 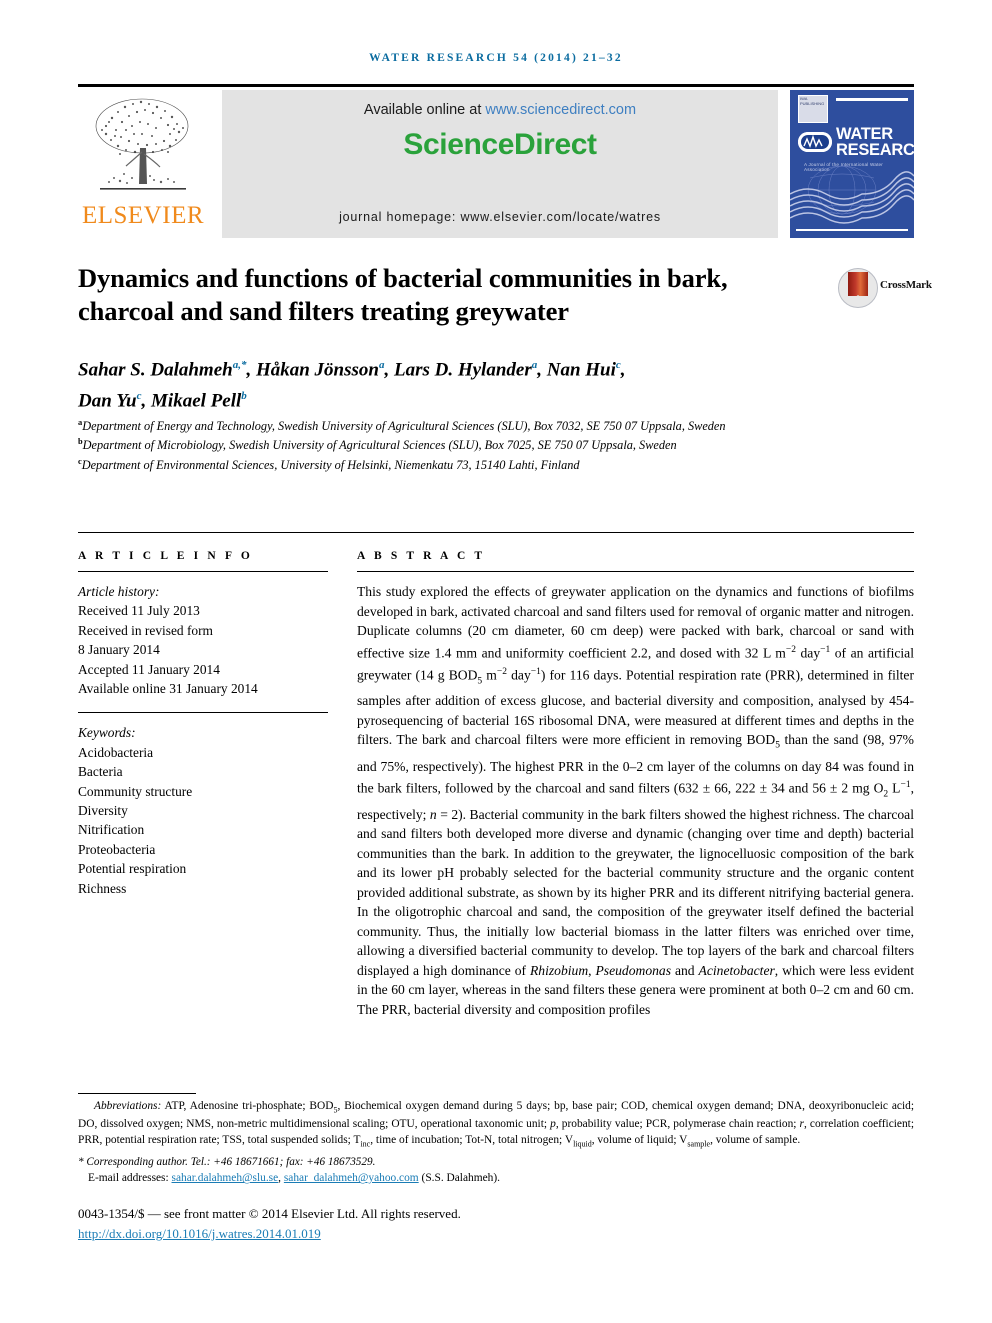 I want to click on footnote-divider, so click(x=137, y=1093).